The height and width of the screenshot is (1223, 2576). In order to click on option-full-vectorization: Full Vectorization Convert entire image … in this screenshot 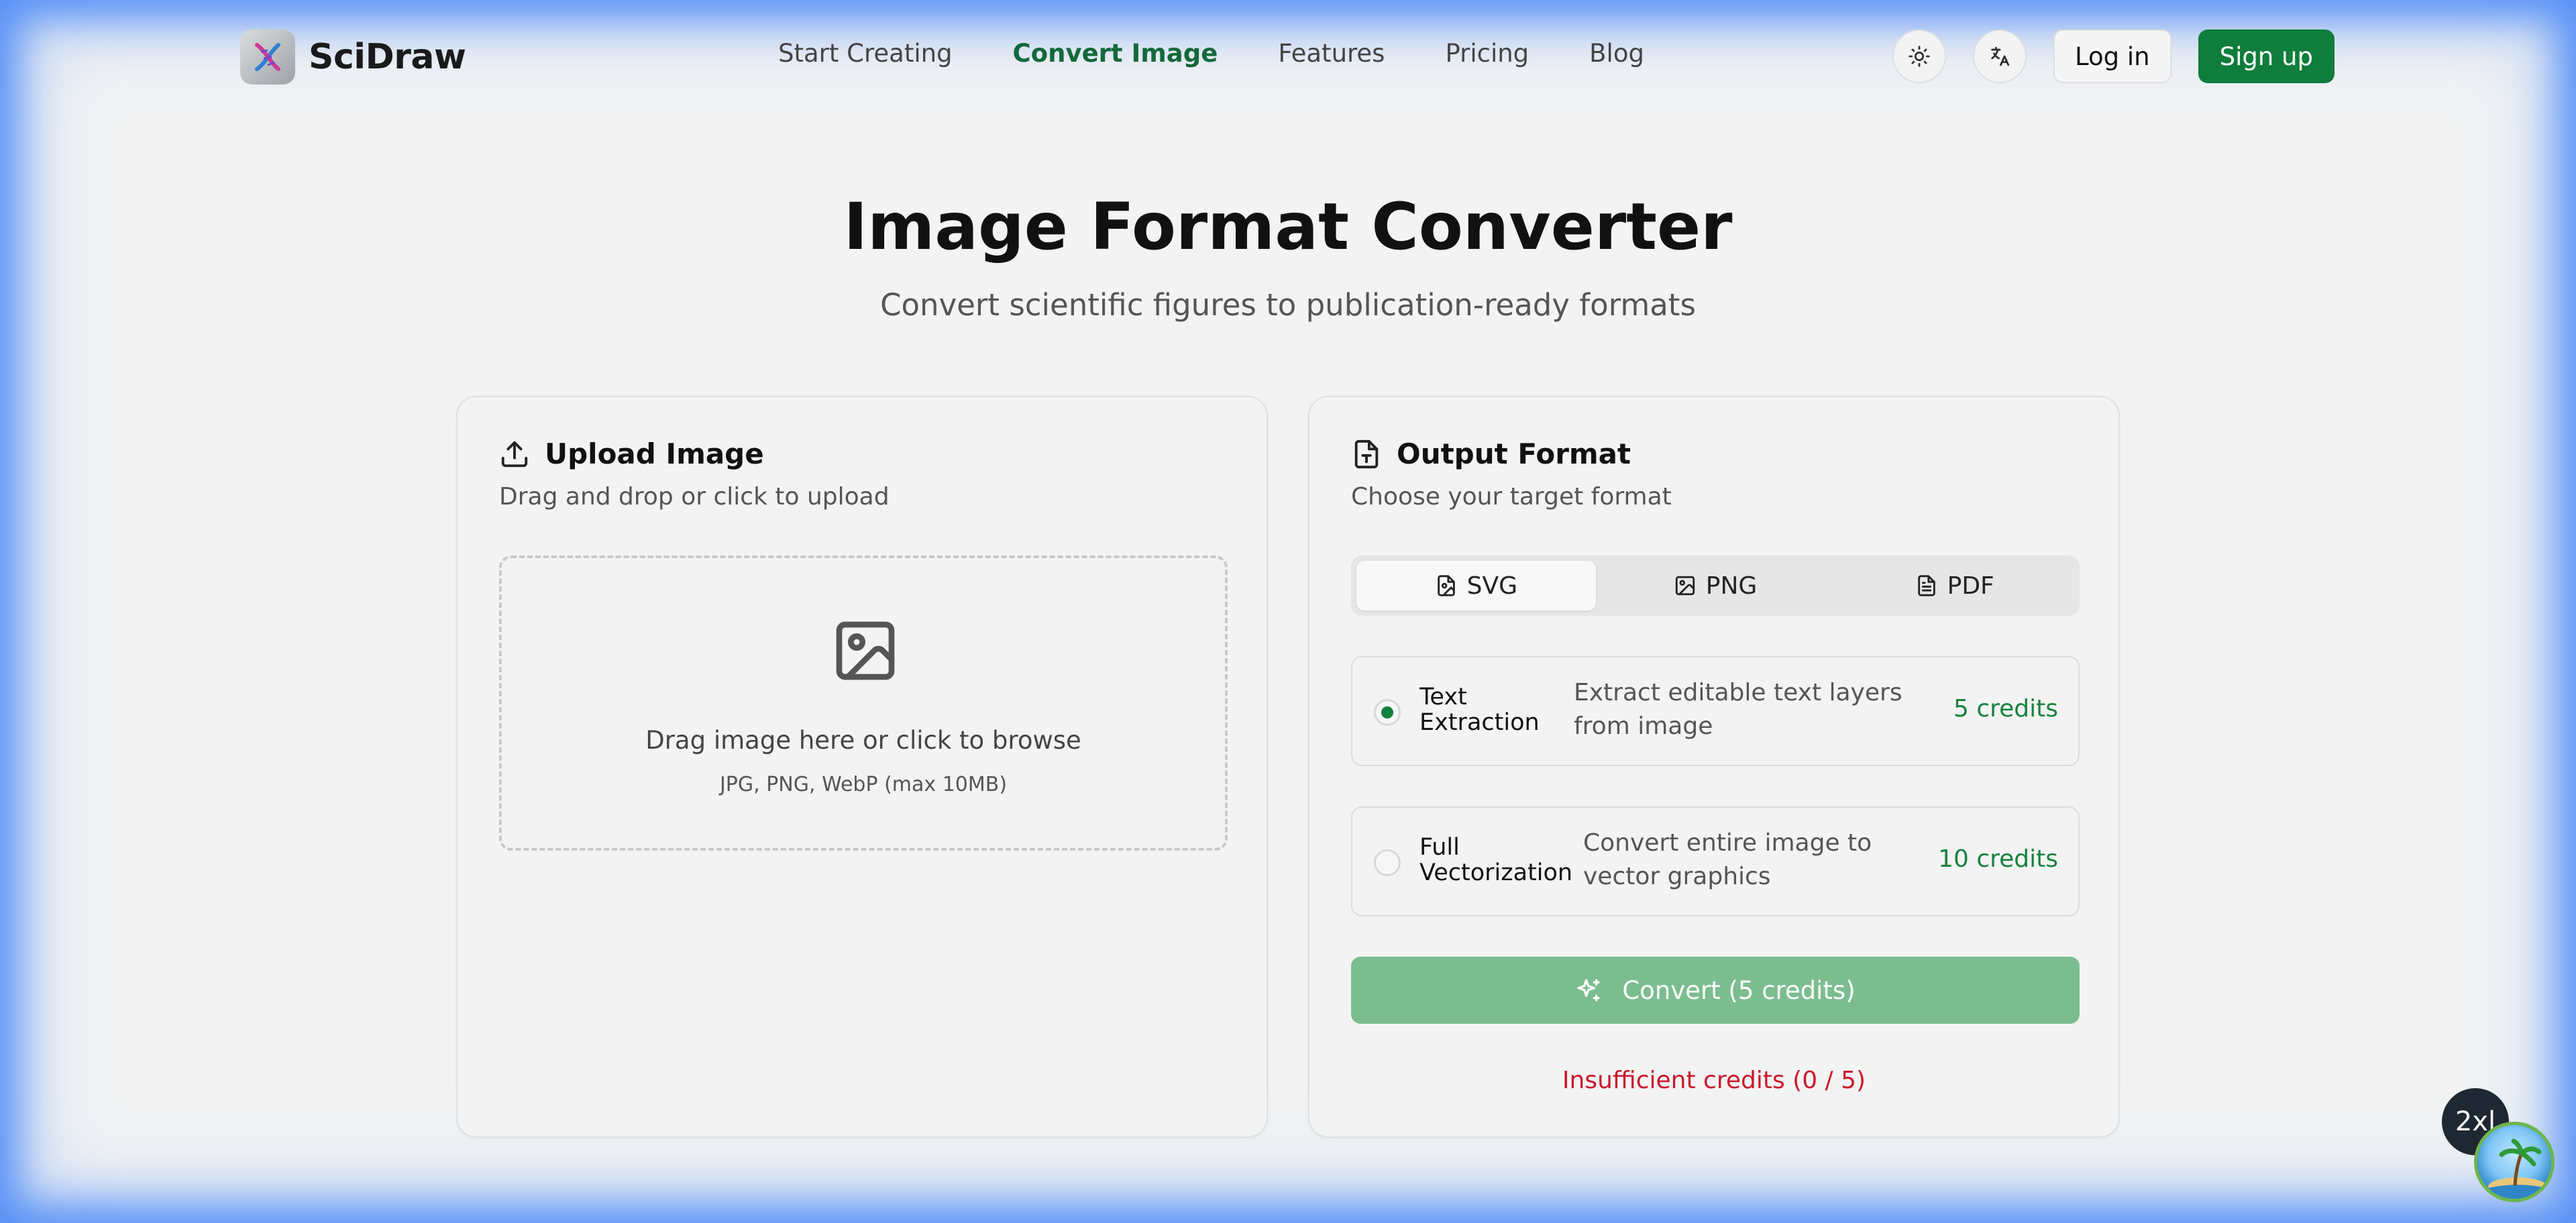, I will do `click(1715, 861)`.